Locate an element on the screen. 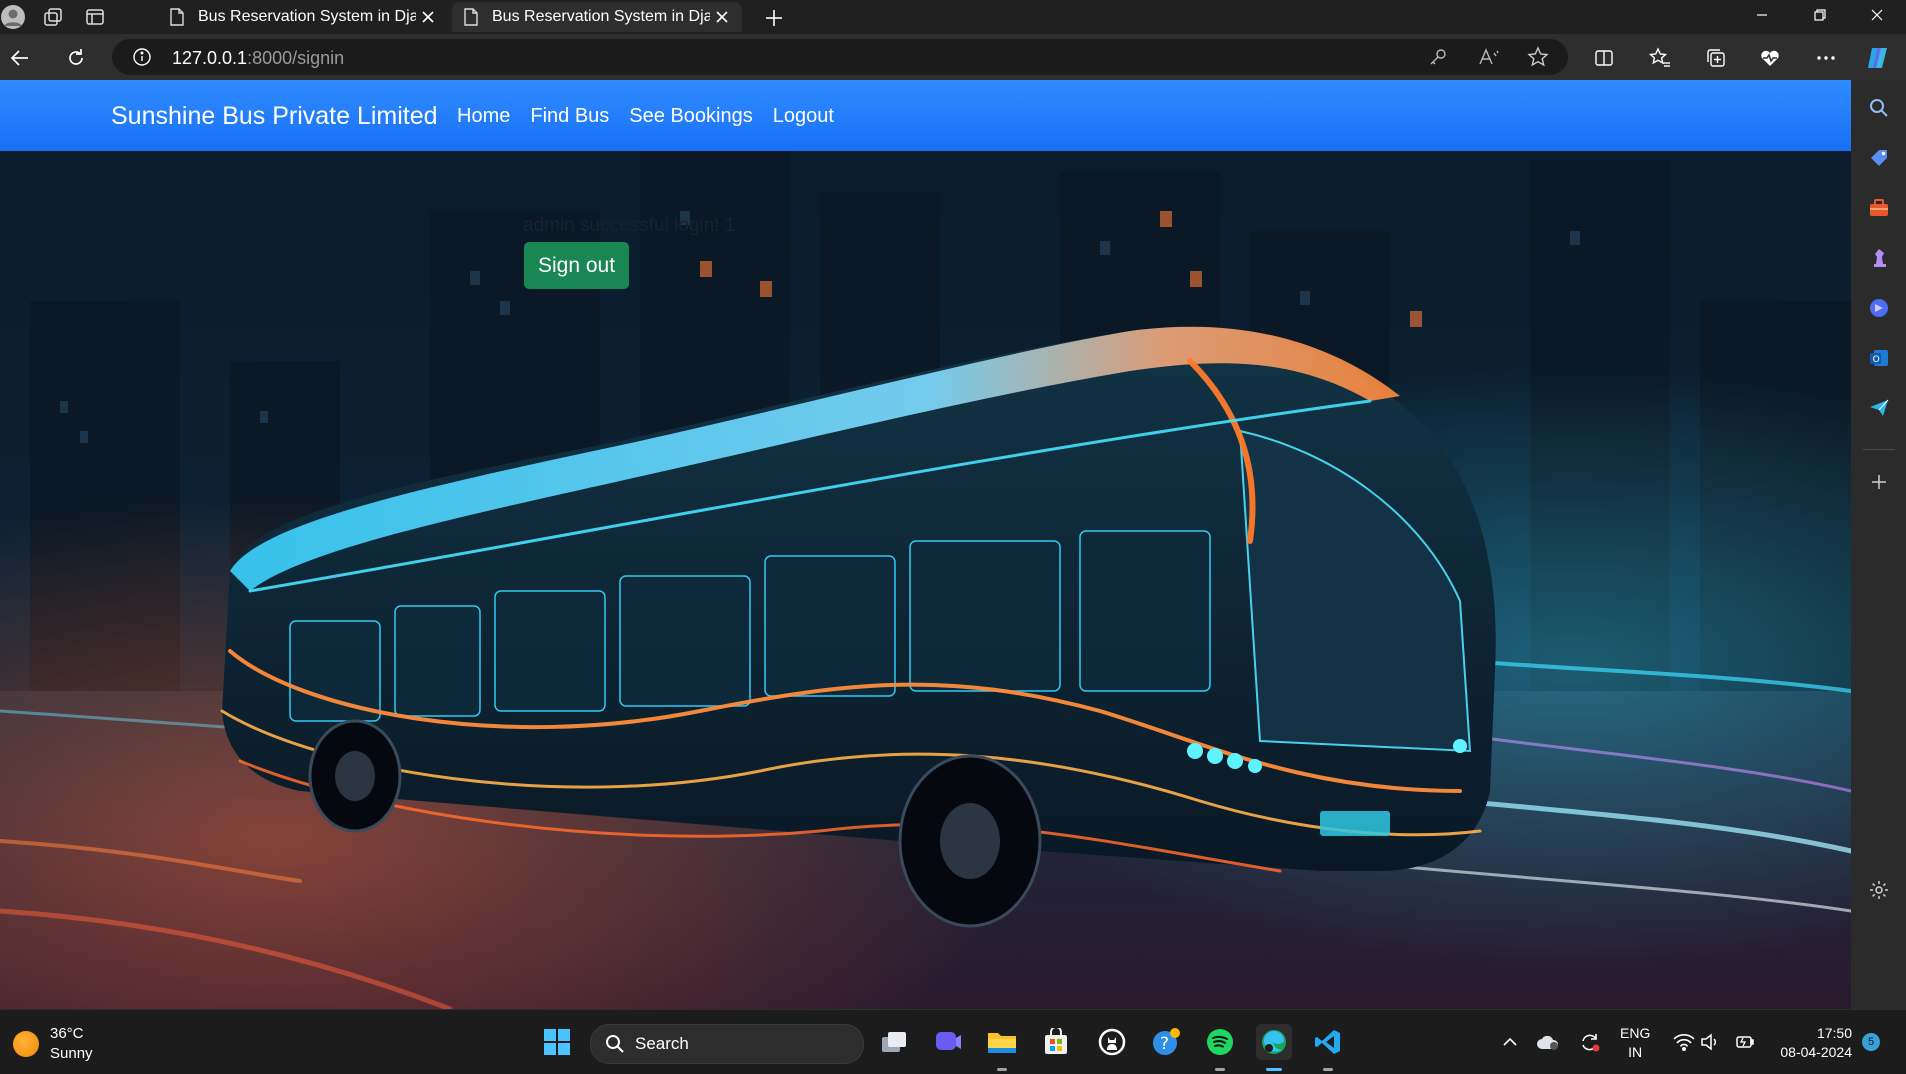 The height and width of the screenshot is (1074, 1906). task-view-icon is located at coordinates (894, 1042).